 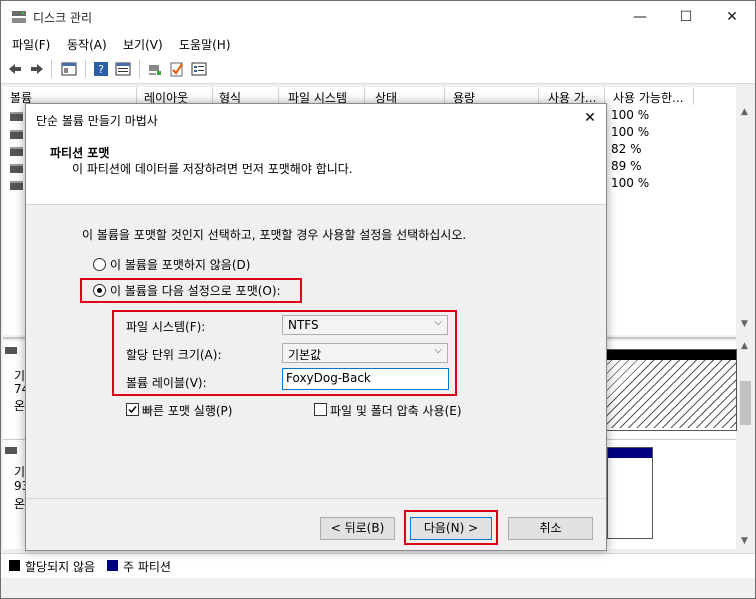 I want to click on radio-format-label: 이 볼륨을 다음 설정으로 포맷(O):, so click(x=195, y=290).